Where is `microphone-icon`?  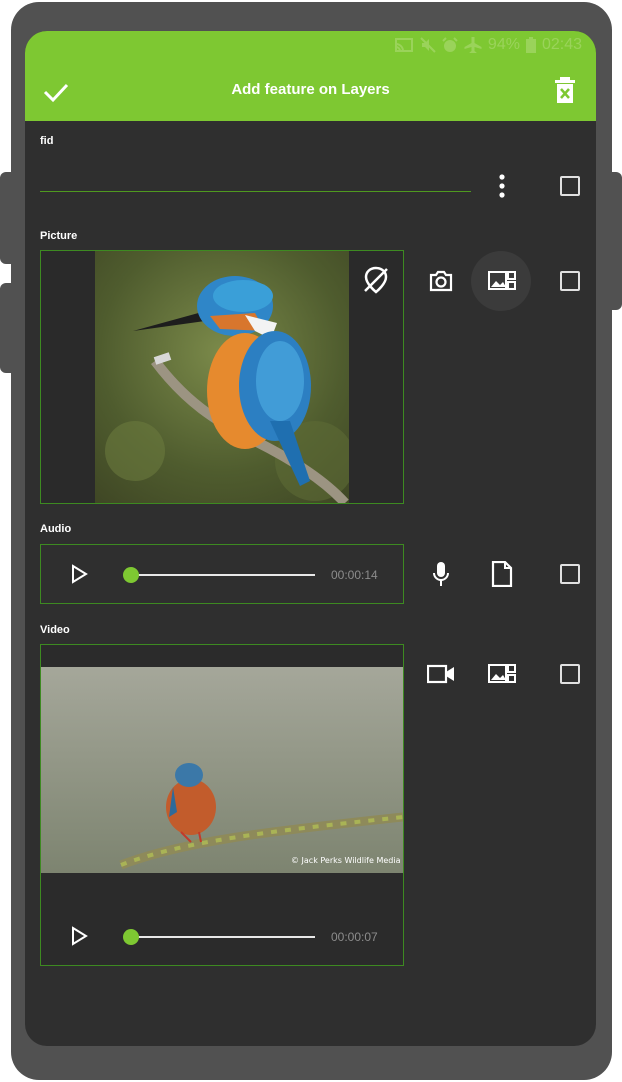
microphone-icon is located at coordinates (441, 574).